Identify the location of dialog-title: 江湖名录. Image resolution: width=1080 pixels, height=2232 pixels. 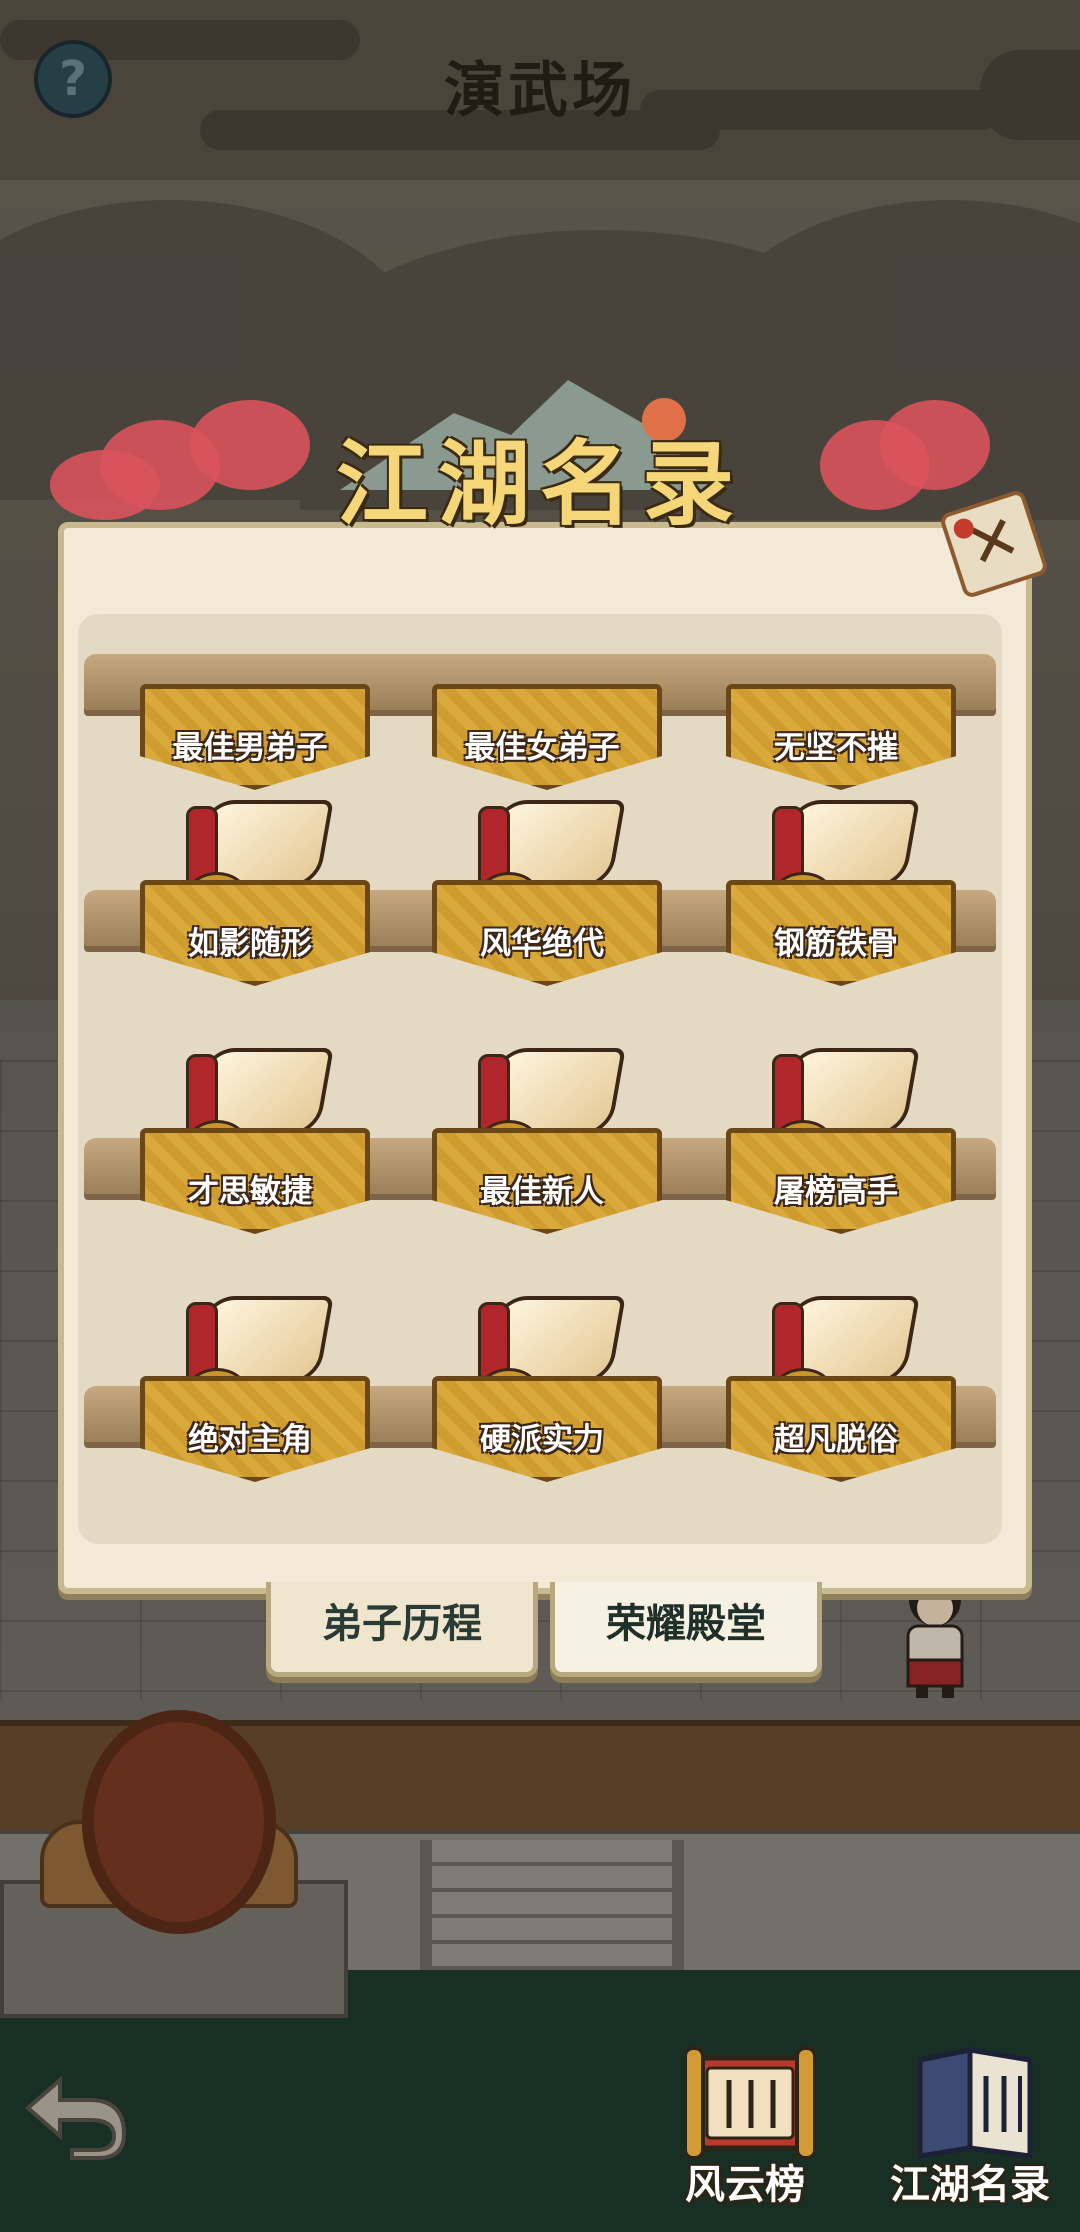
(539, 484).